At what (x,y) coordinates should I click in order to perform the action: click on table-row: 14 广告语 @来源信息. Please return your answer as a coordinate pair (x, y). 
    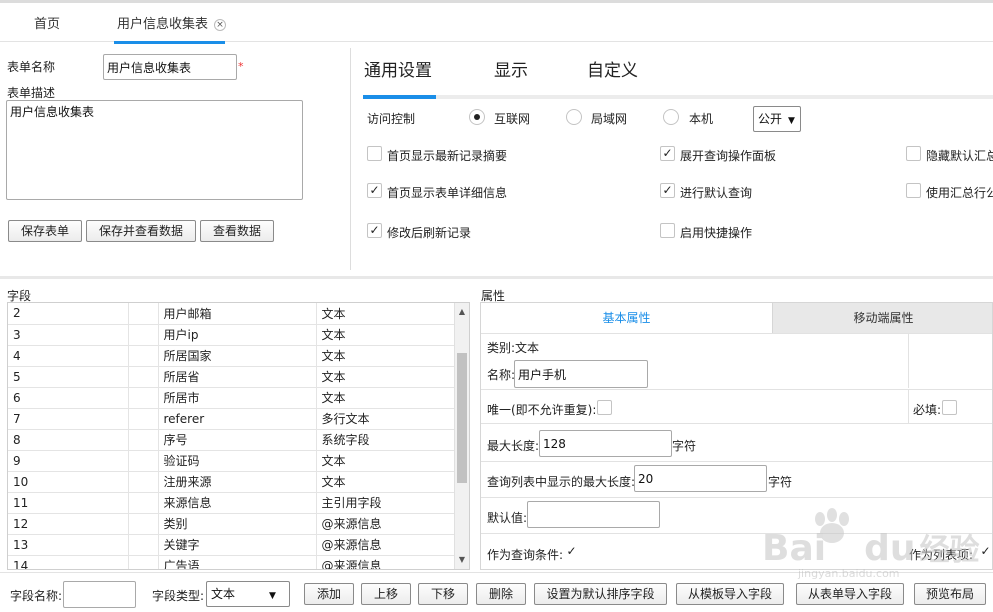
    Looking at the image, I should click on (232, 562).